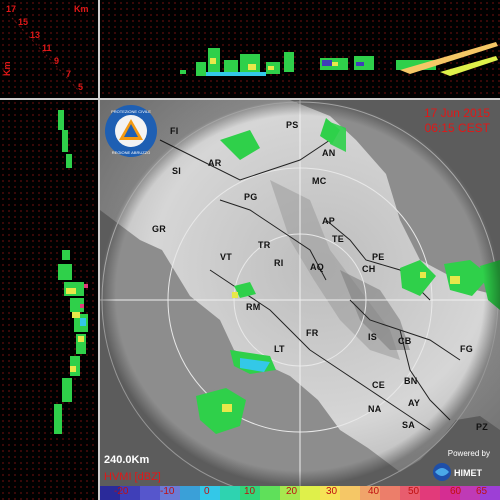 This screenshot has height=500, width=500. Describe the element at coordinates (131, 152) in the screenshot. I see `logo-text-bottom: REGIONE ABRUZZO` at that location.